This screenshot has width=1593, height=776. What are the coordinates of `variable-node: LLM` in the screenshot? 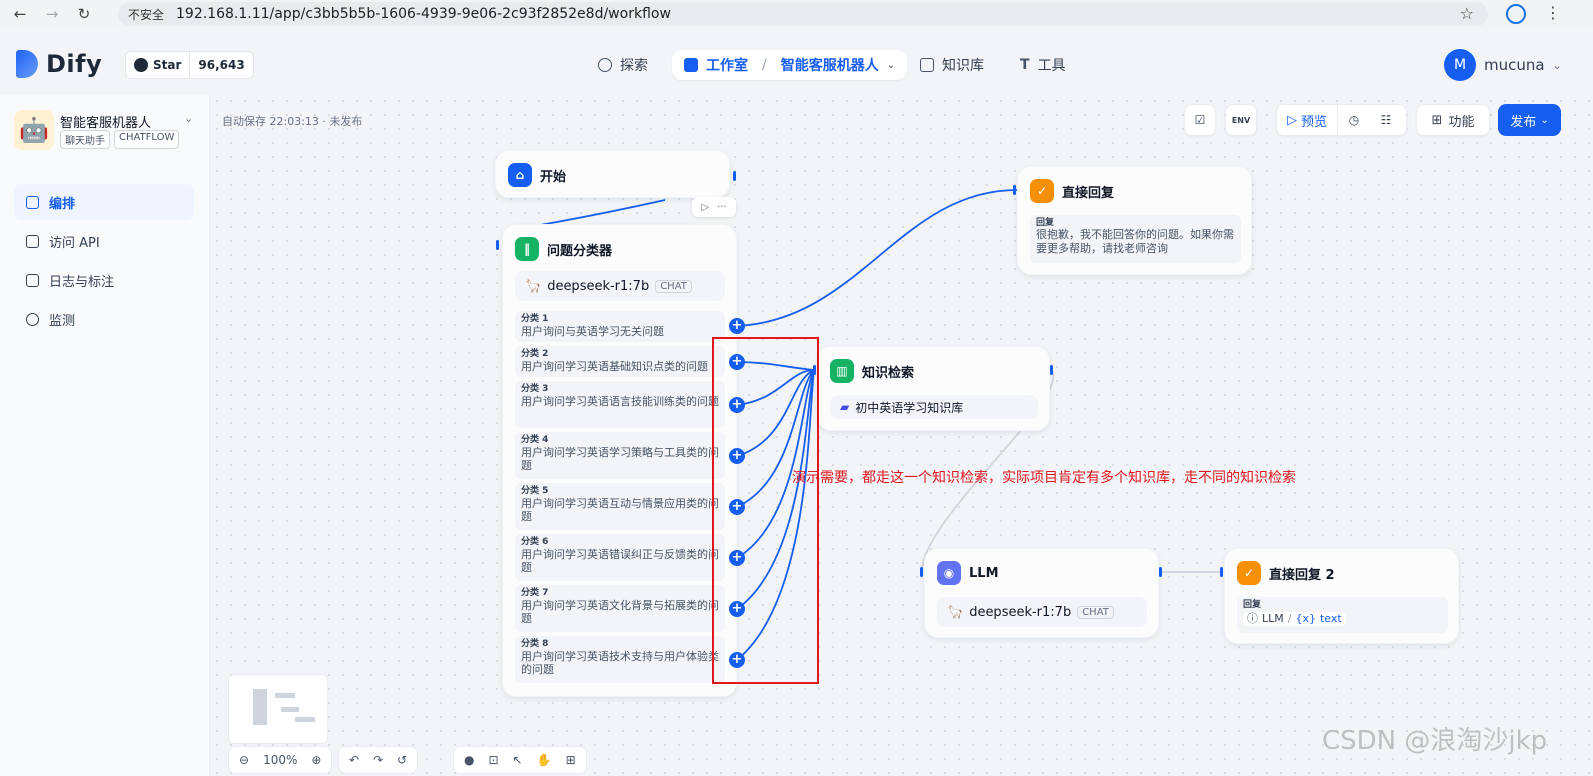 It's located at (1273, 618).